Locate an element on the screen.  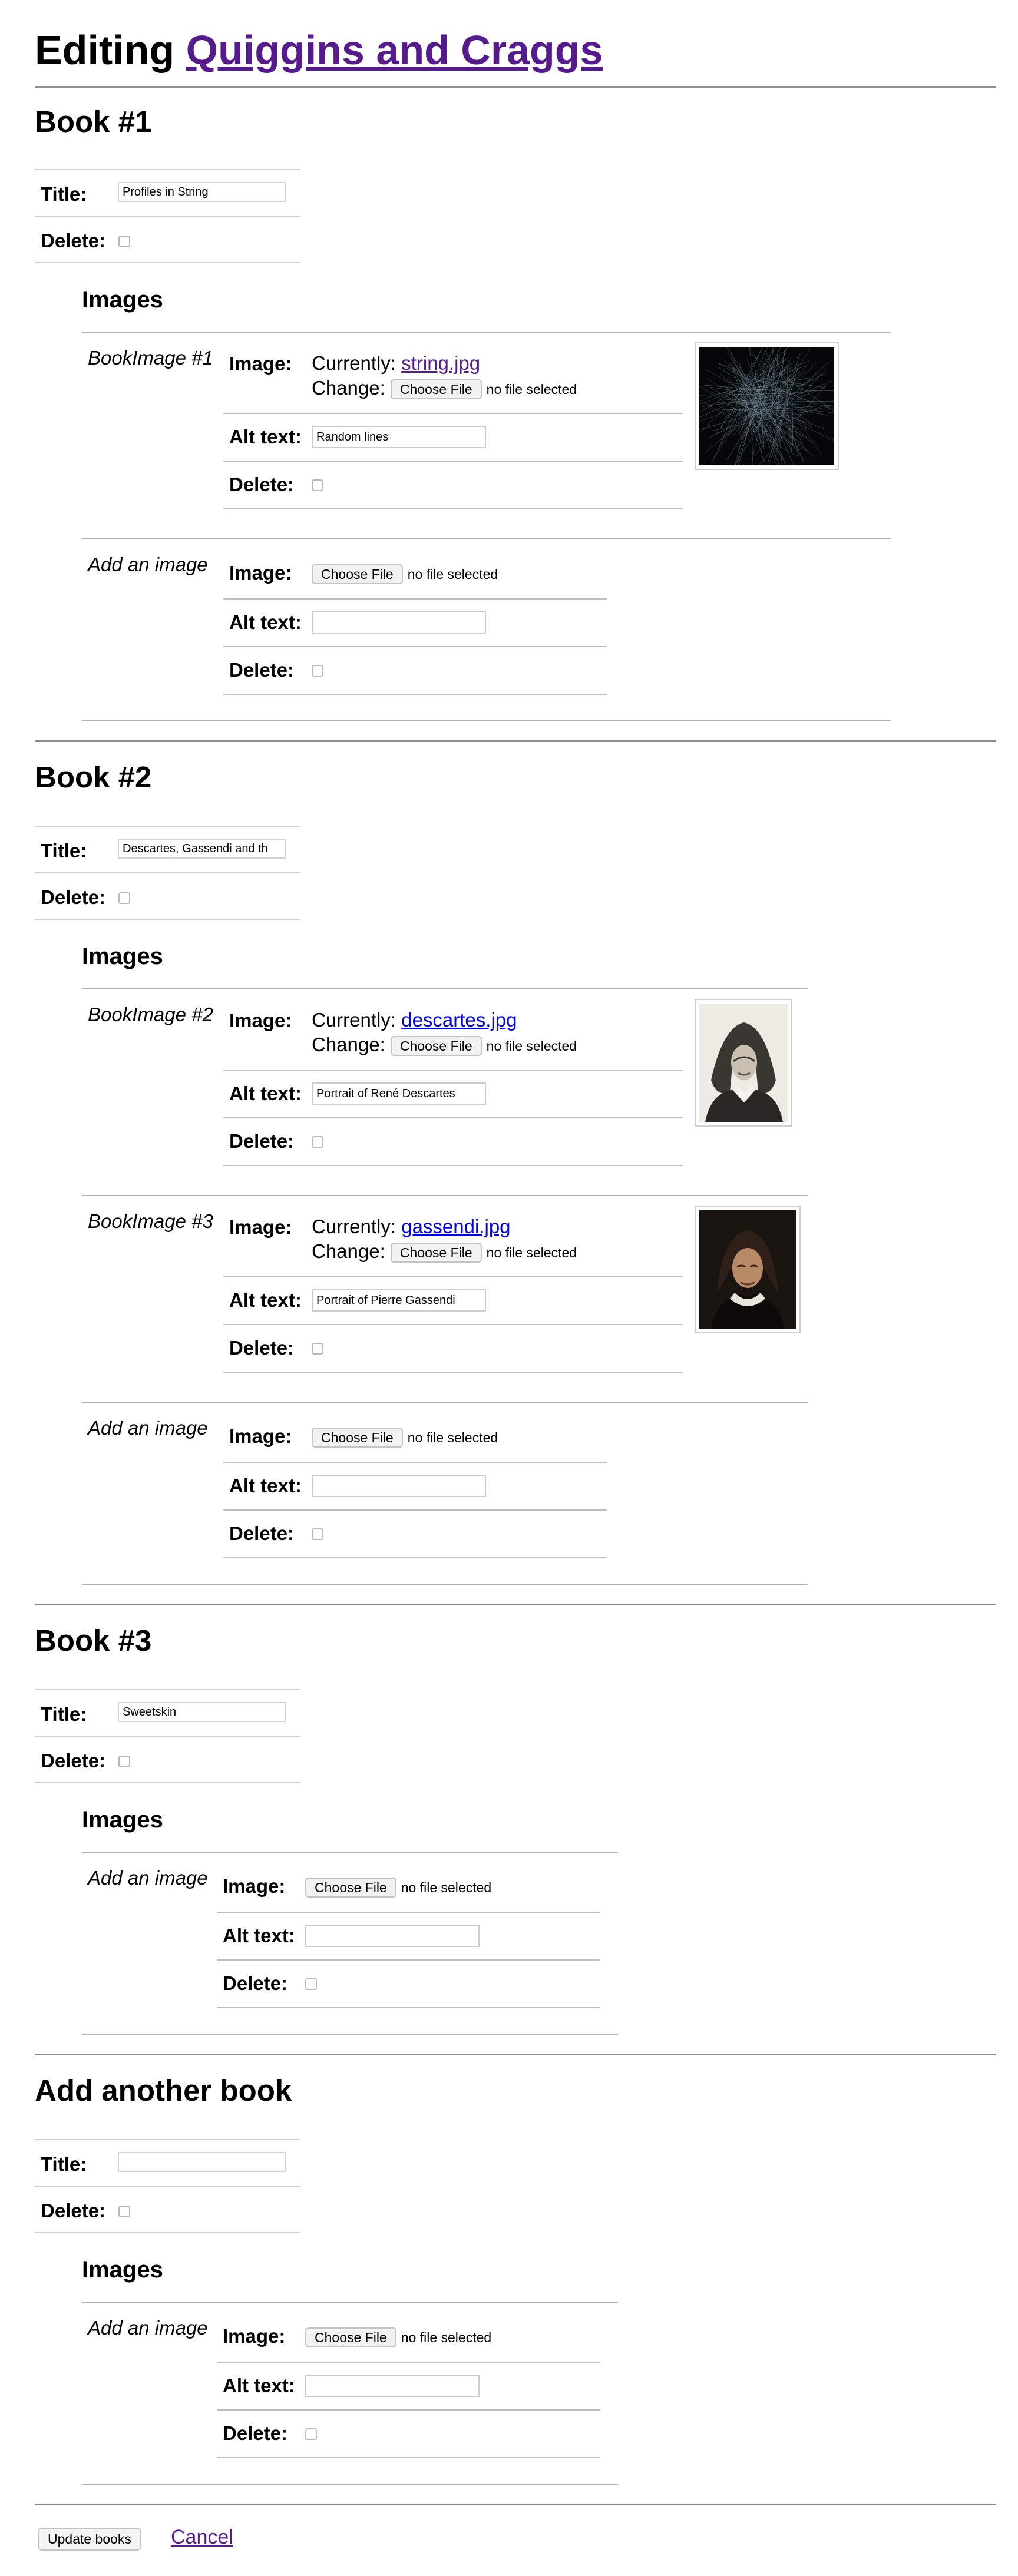
current-image-link: string.jpg is located at coordinates (440, 363).